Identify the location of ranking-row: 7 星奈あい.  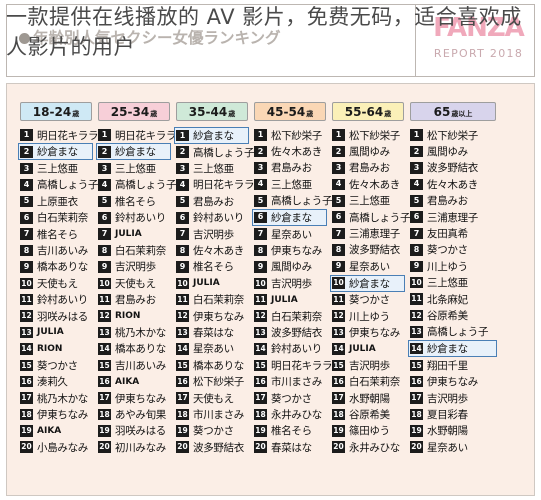
(290, 234).